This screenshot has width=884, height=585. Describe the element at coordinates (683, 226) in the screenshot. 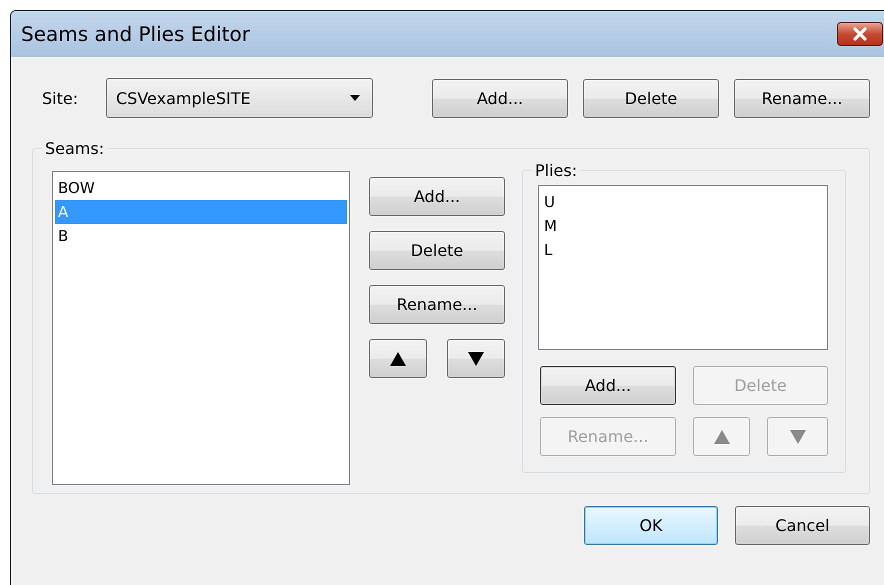

I see `ply-list-item: M` at that location.